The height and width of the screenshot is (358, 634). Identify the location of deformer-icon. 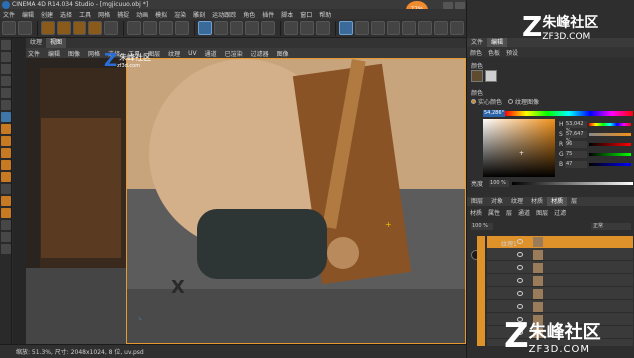
(409, 28).